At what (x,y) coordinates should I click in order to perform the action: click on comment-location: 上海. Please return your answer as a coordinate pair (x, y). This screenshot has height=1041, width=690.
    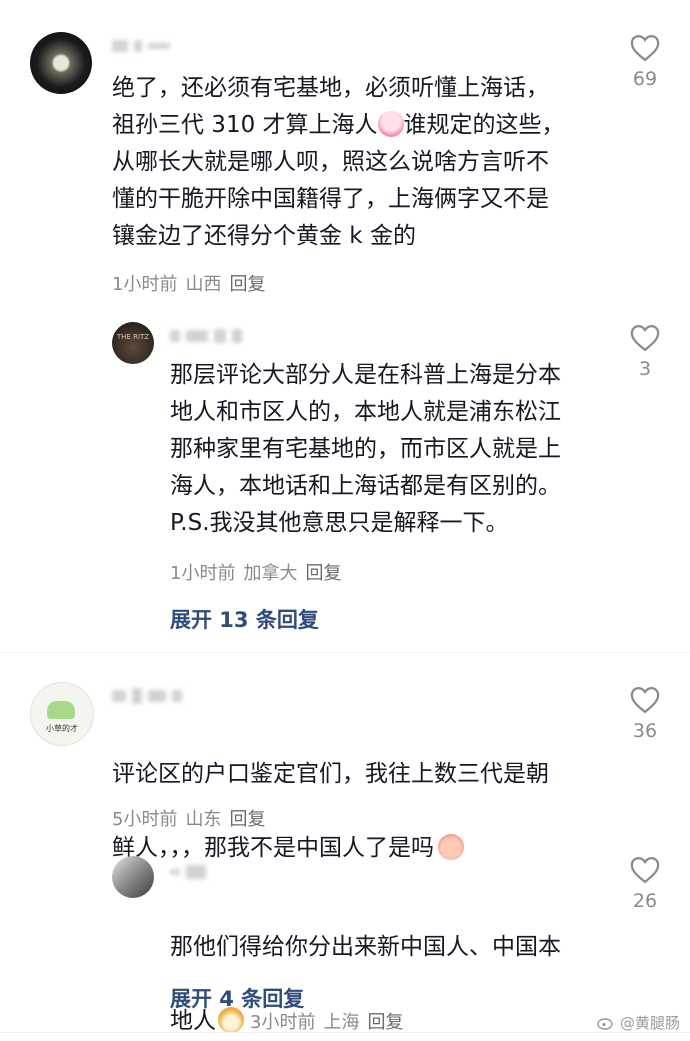
    Looking at the image, I should click on (341, 1022).